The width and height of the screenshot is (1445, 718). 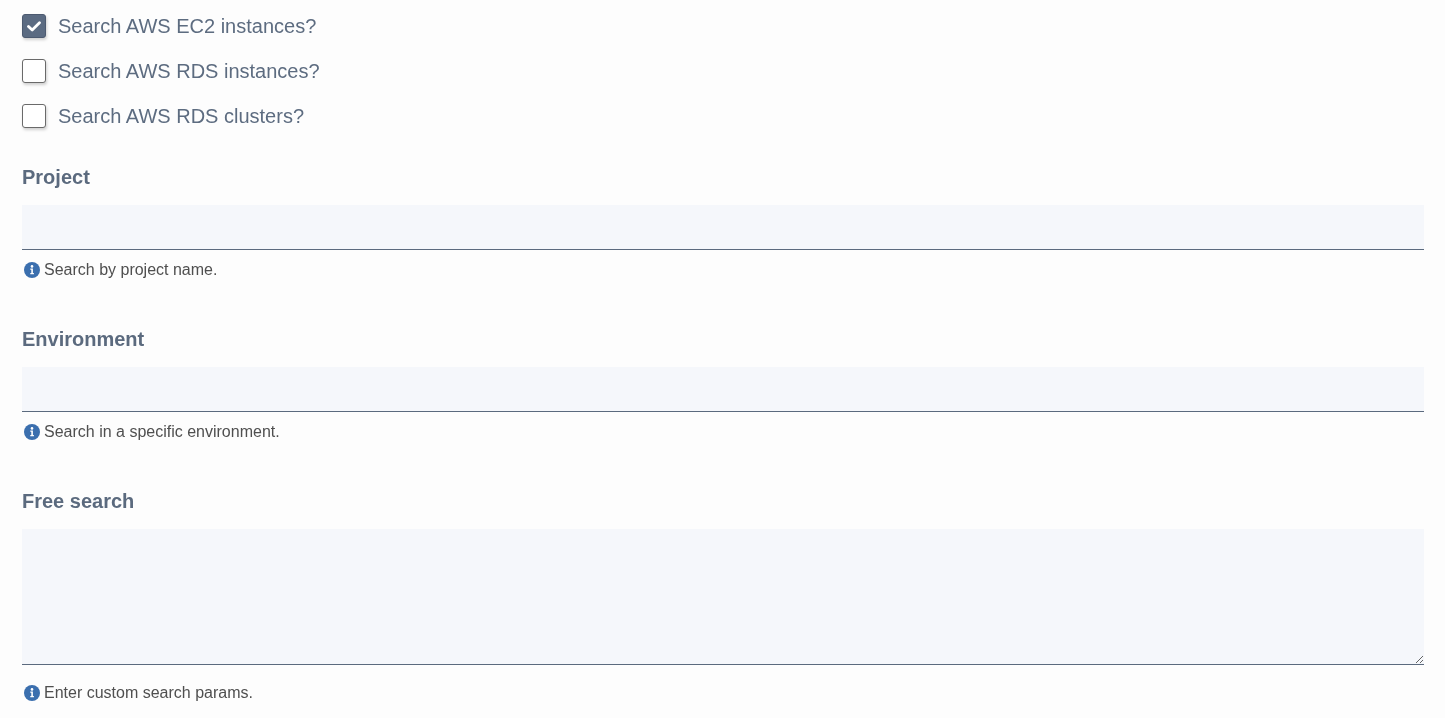 What do you see at coordinates (83, 339) in the screenshot?
I see `field-label: Environment` at bounding box center [83, 339].